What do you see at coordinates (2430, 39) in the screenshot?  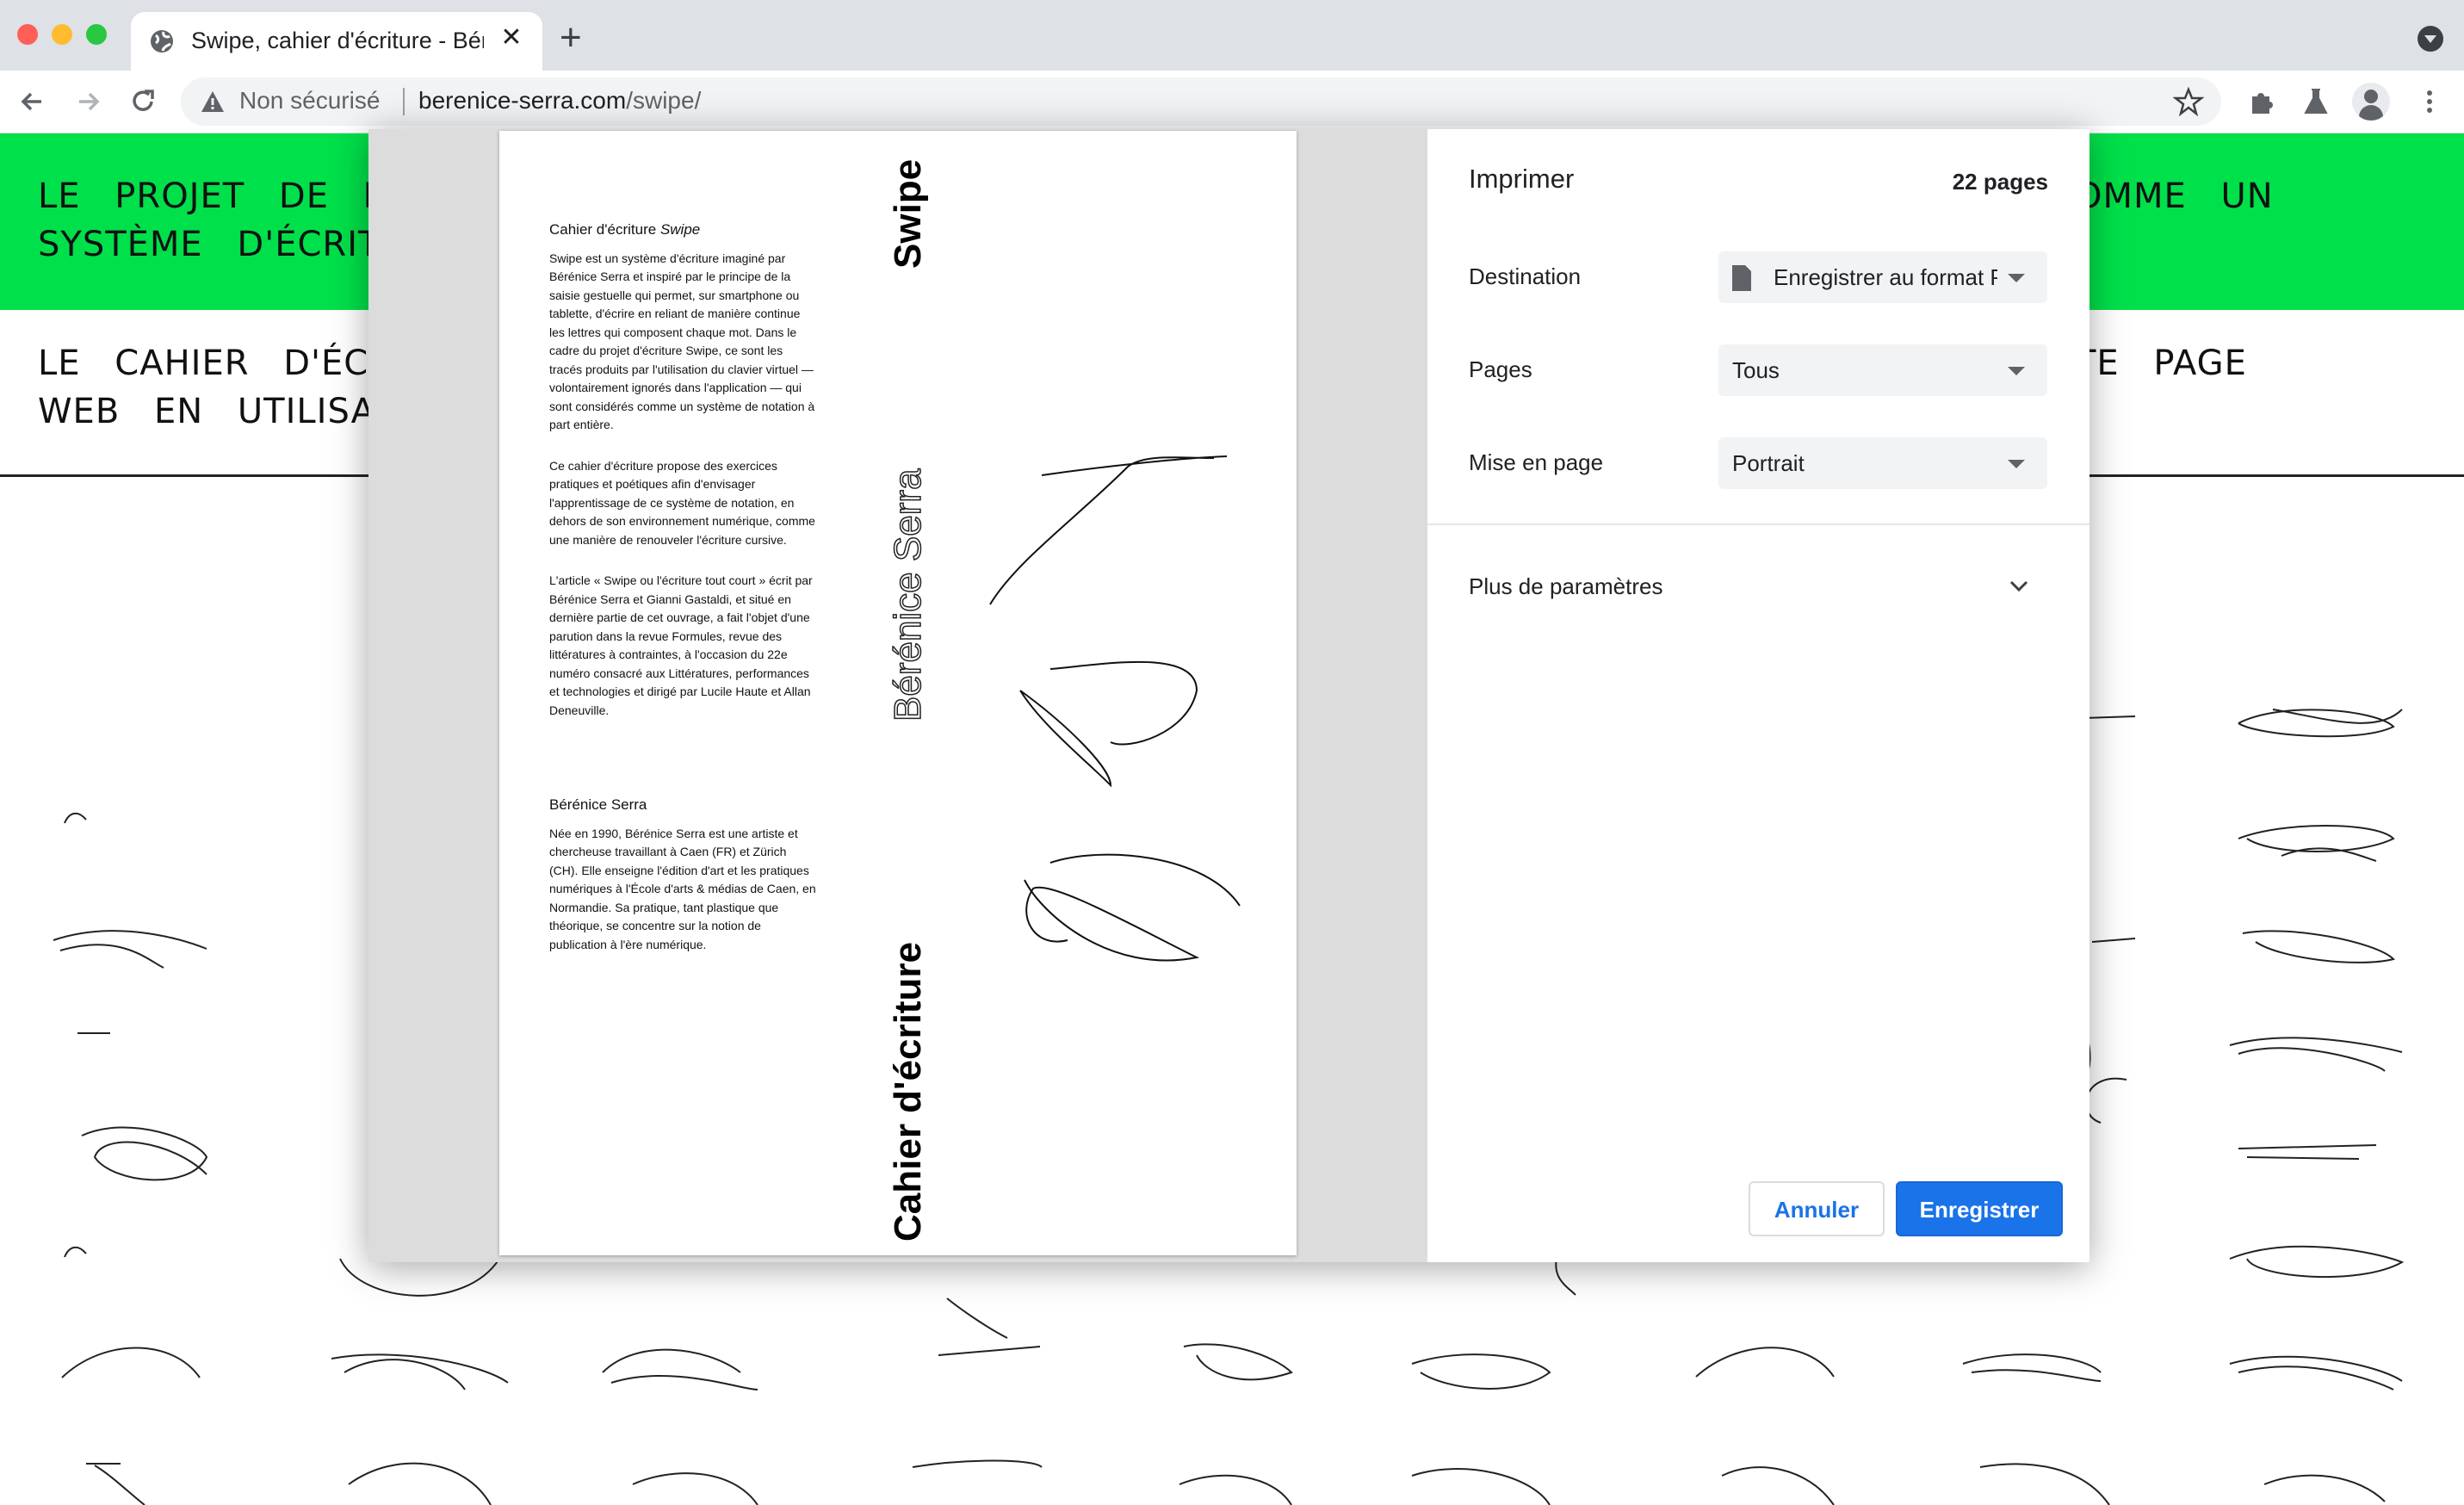 I see `tab-search-menu-icon` at bounding box center [2430, 39].